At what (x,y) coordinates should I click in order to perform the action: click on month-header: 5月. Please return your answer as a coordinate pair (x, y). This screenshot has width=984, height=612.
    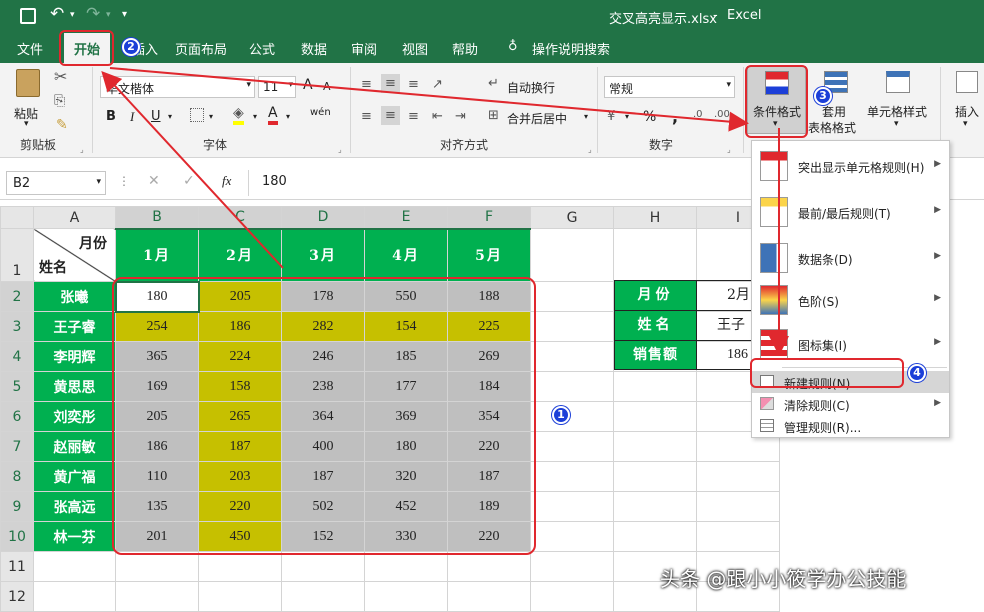
    Looking at the image, I should click on (489, 255).